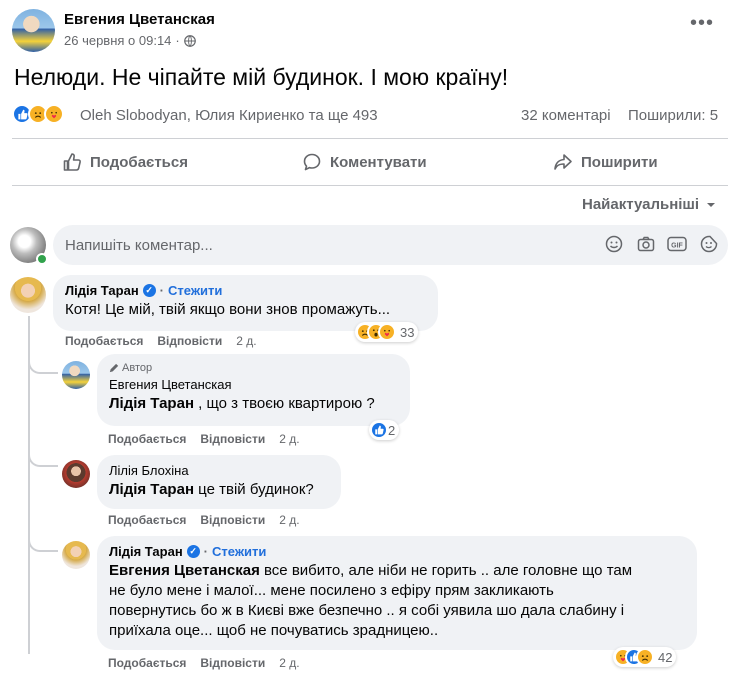 The height and width of the screenshot is (677, 740). I want to click on caret-down-icon, so click(711, 204).